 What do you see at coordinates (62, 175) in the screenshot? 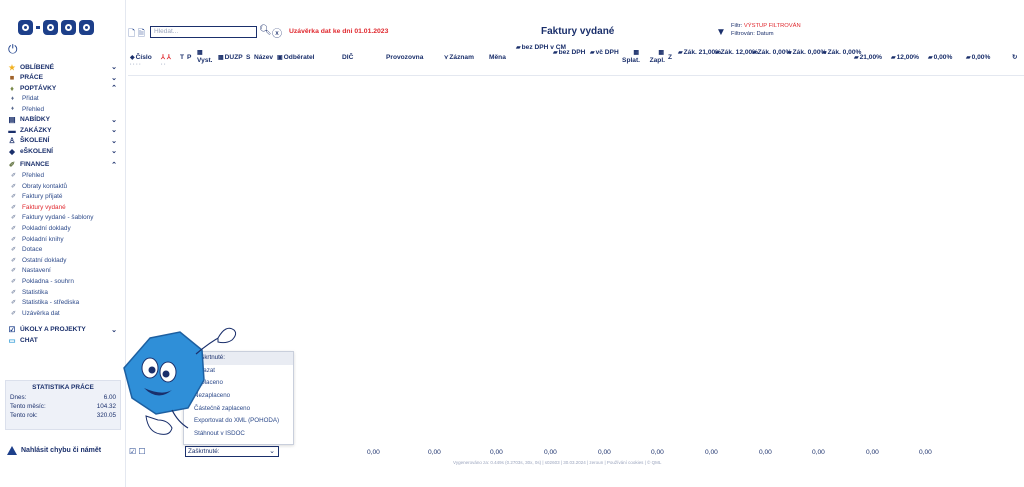
I see `sidebar-item-finance: ✐ Přehled` at bounding box center [62, 175].